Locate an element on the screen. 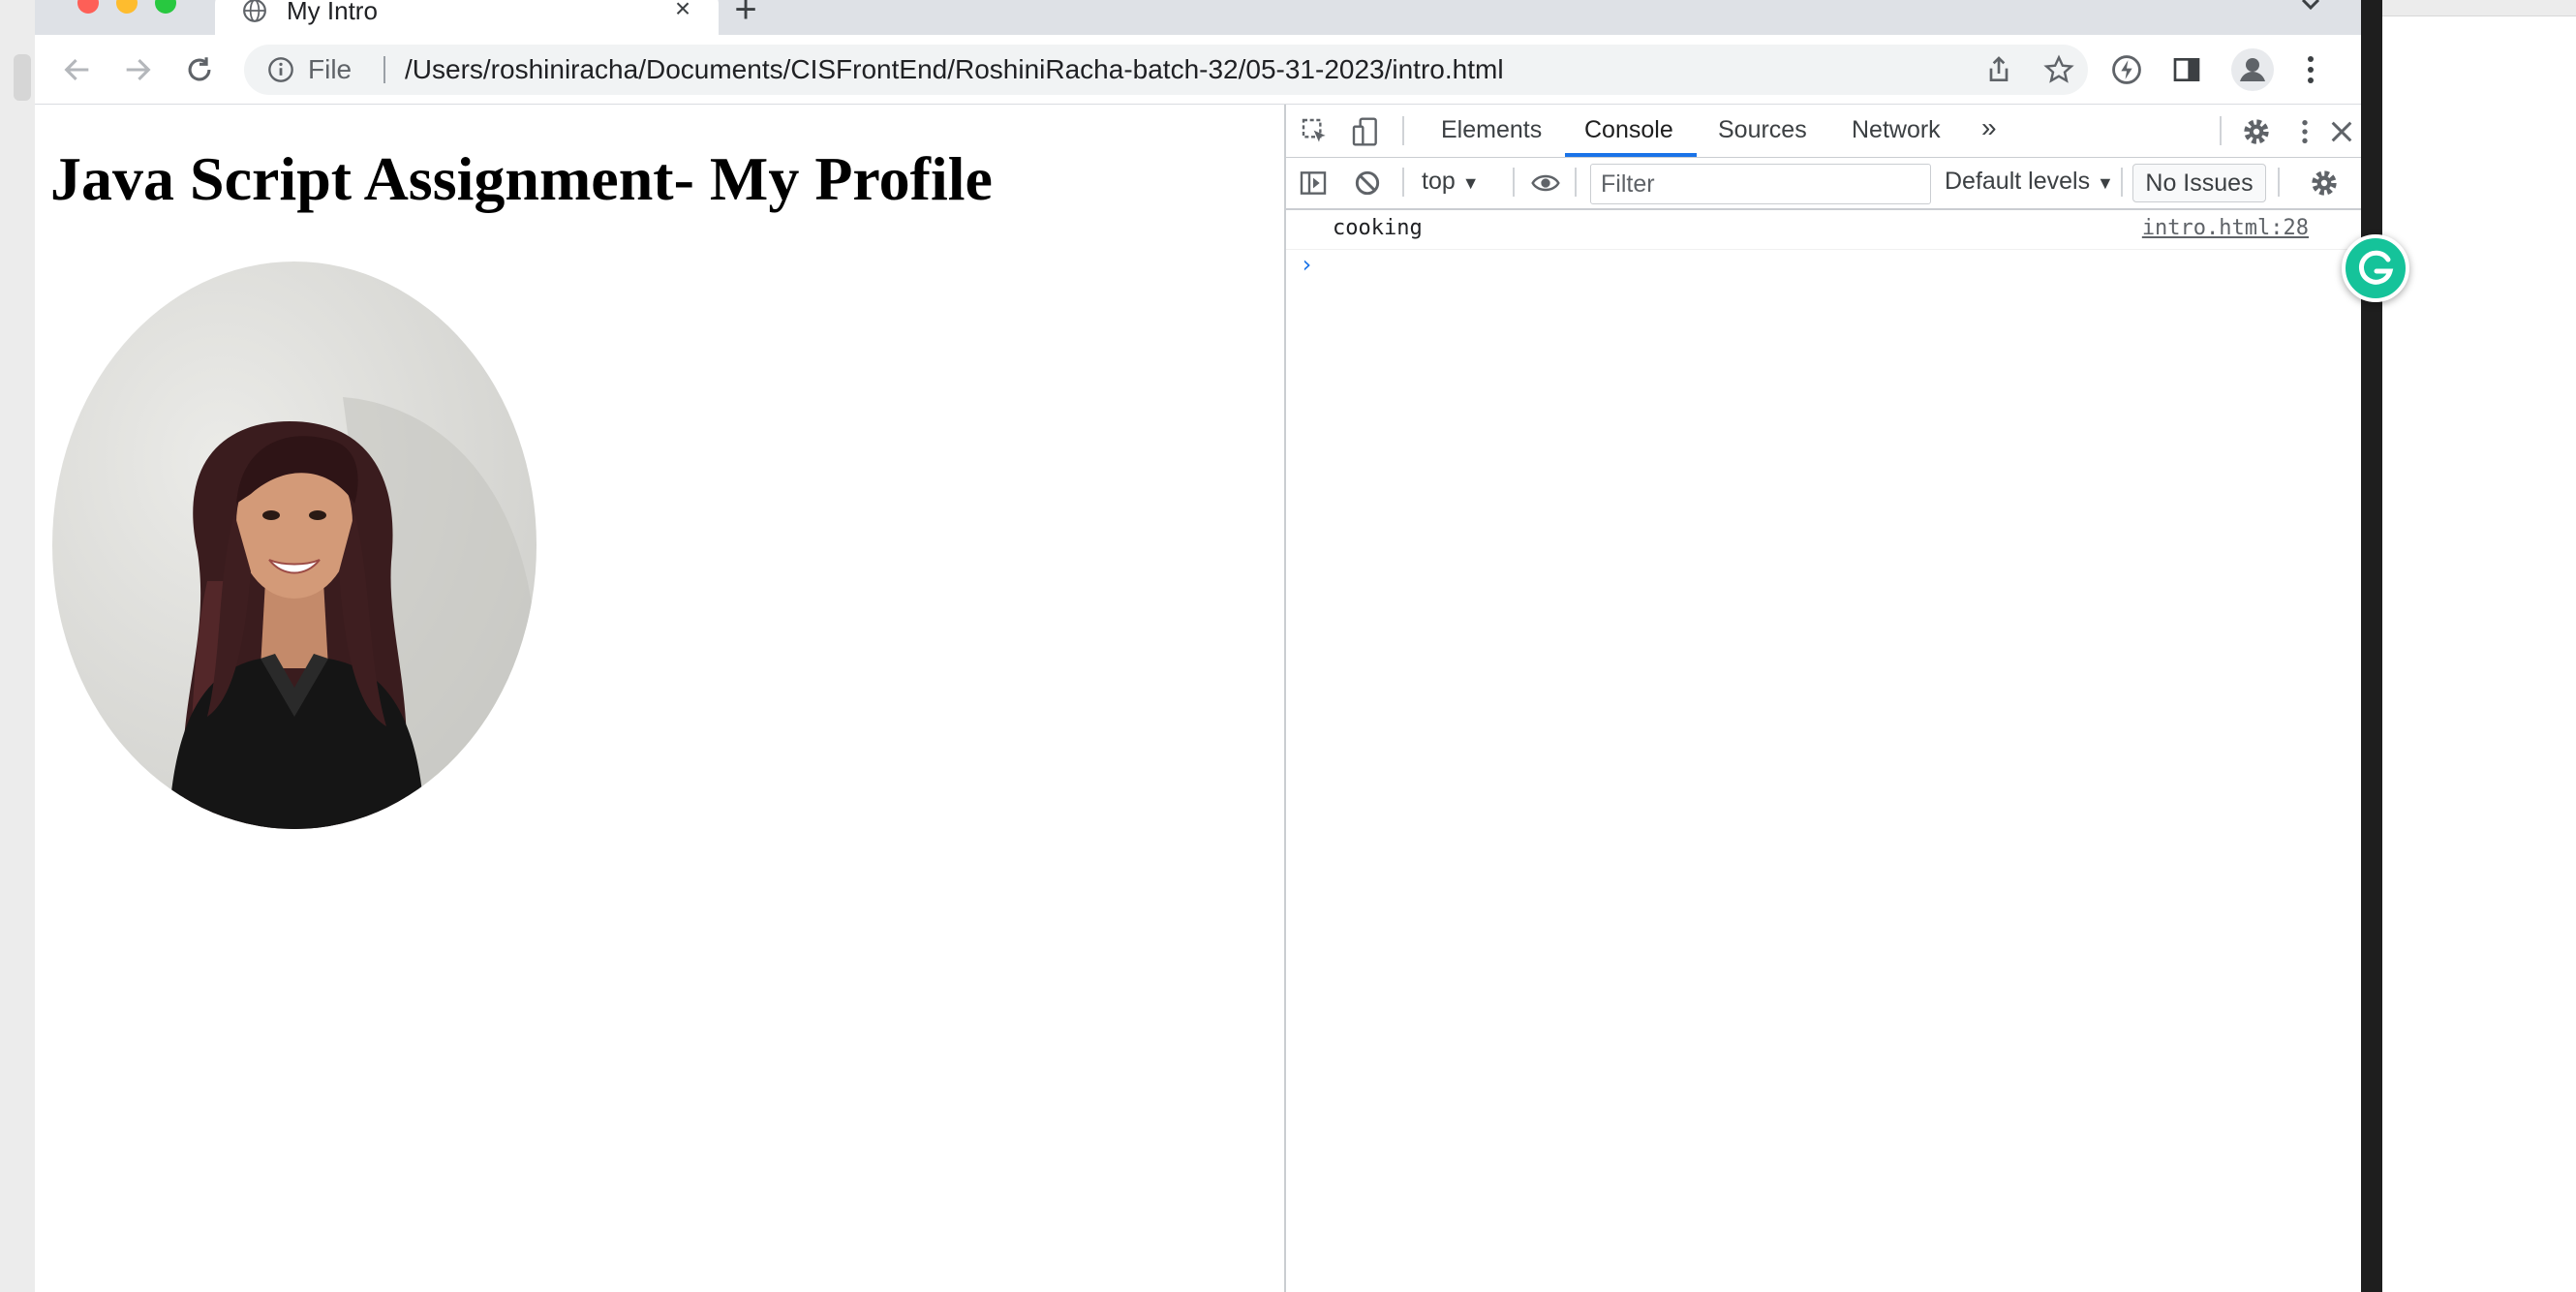 Image resolution: width=2576 pixels, height=1292 pixels. close-devtools-icon is located at coordinates (2341, 131).